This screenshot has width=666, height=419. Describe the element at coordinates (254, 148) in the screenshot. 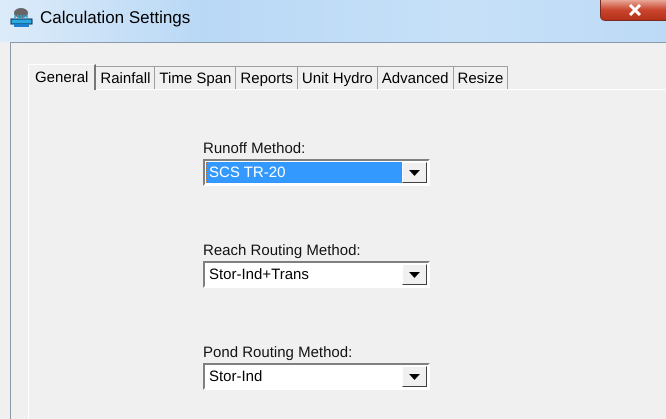

I see `field-label: Runoff Method:` at that location.